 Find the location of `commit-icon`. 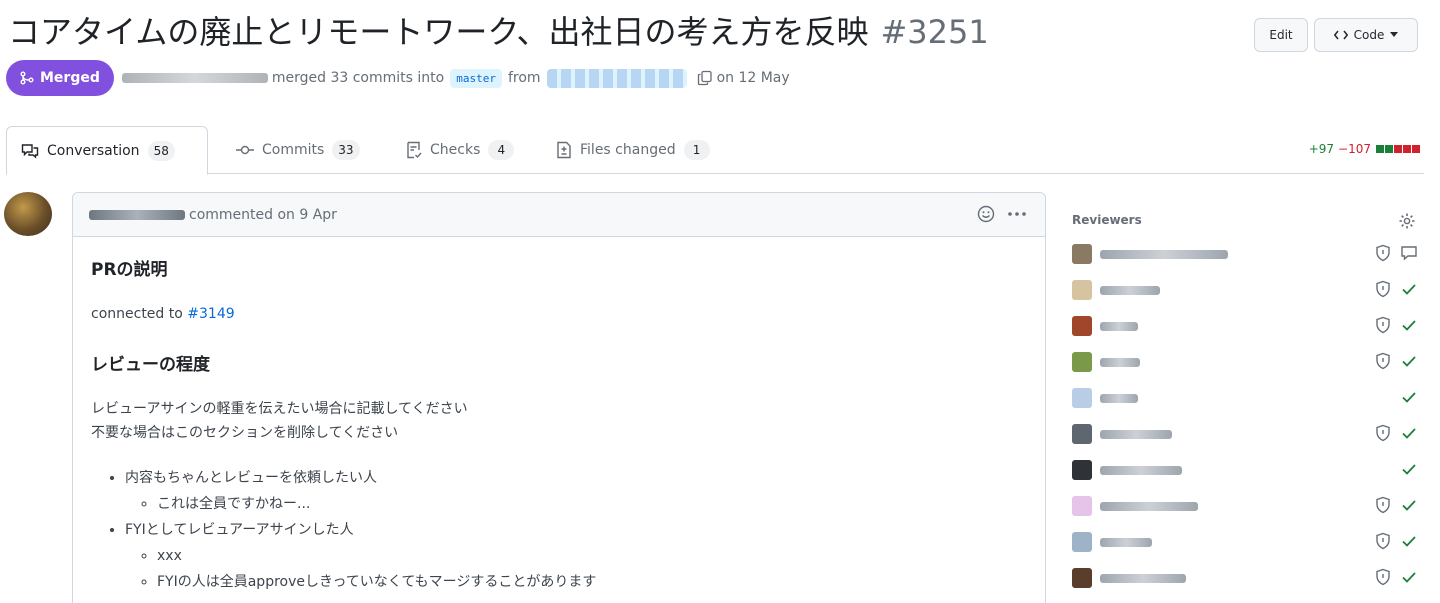

commit-icon is located at coordinates (245, 150).